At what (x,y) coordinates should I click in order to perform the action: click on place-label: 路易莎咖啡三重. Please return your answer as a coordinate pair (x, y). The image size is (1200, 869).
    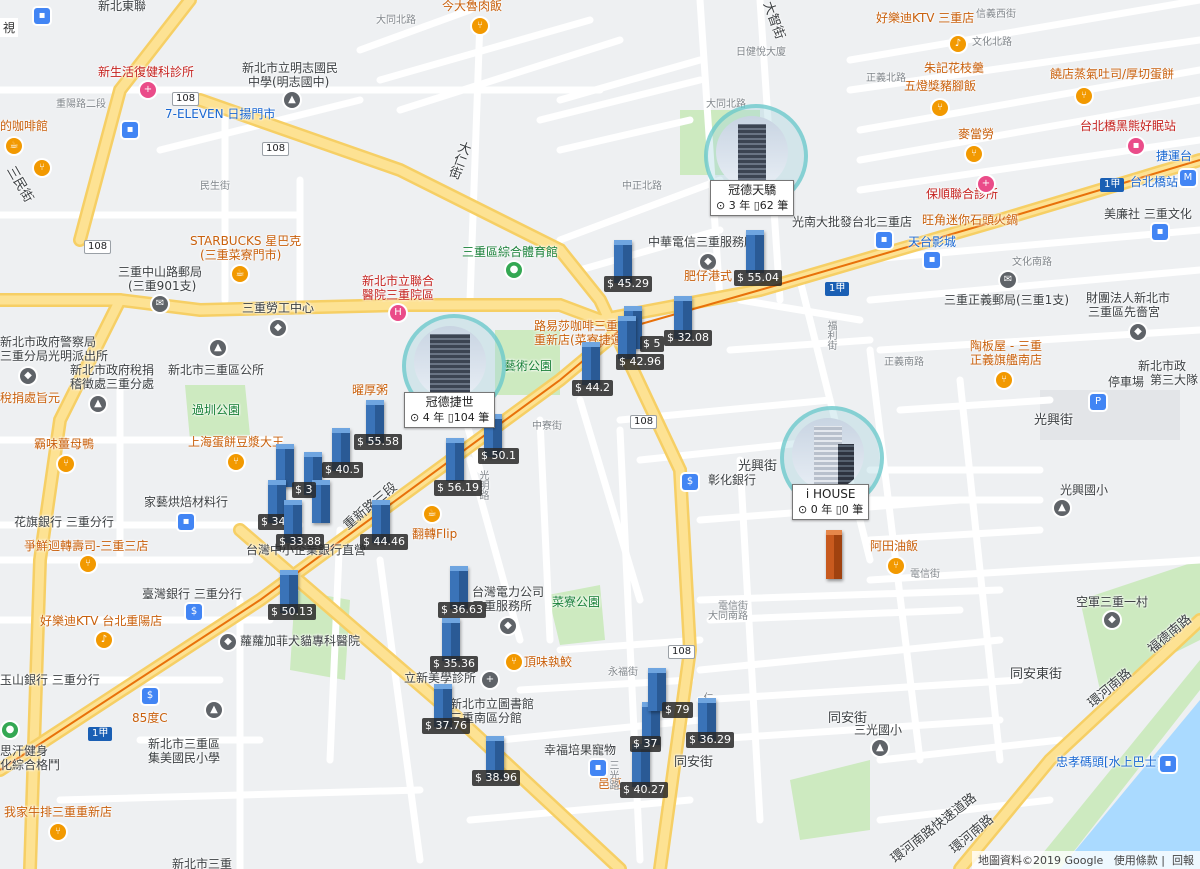
    Looking at the image, I should click on (576, 326).